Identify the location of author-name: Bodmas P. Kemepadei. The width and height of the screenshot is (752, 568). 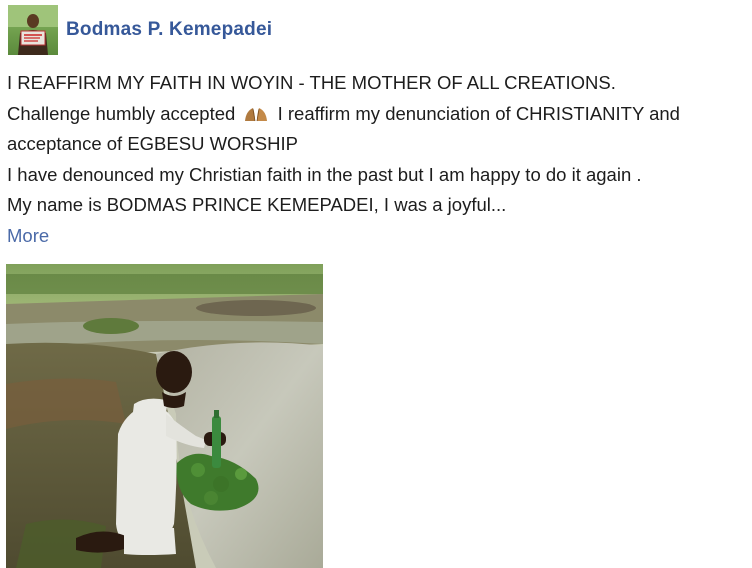
(169, 30).